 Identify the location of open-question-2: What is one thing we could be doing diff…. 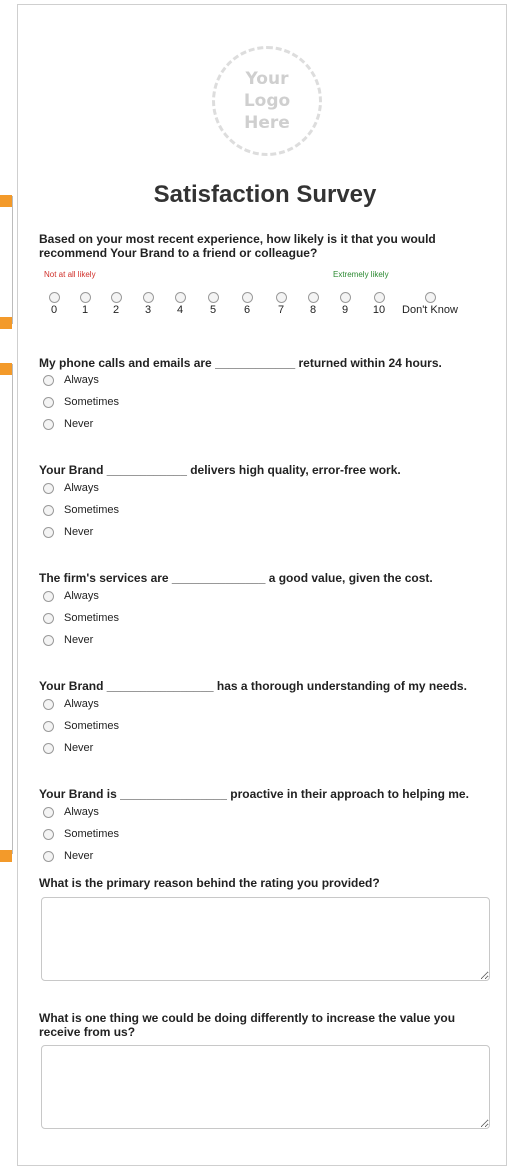
(247, 1025).